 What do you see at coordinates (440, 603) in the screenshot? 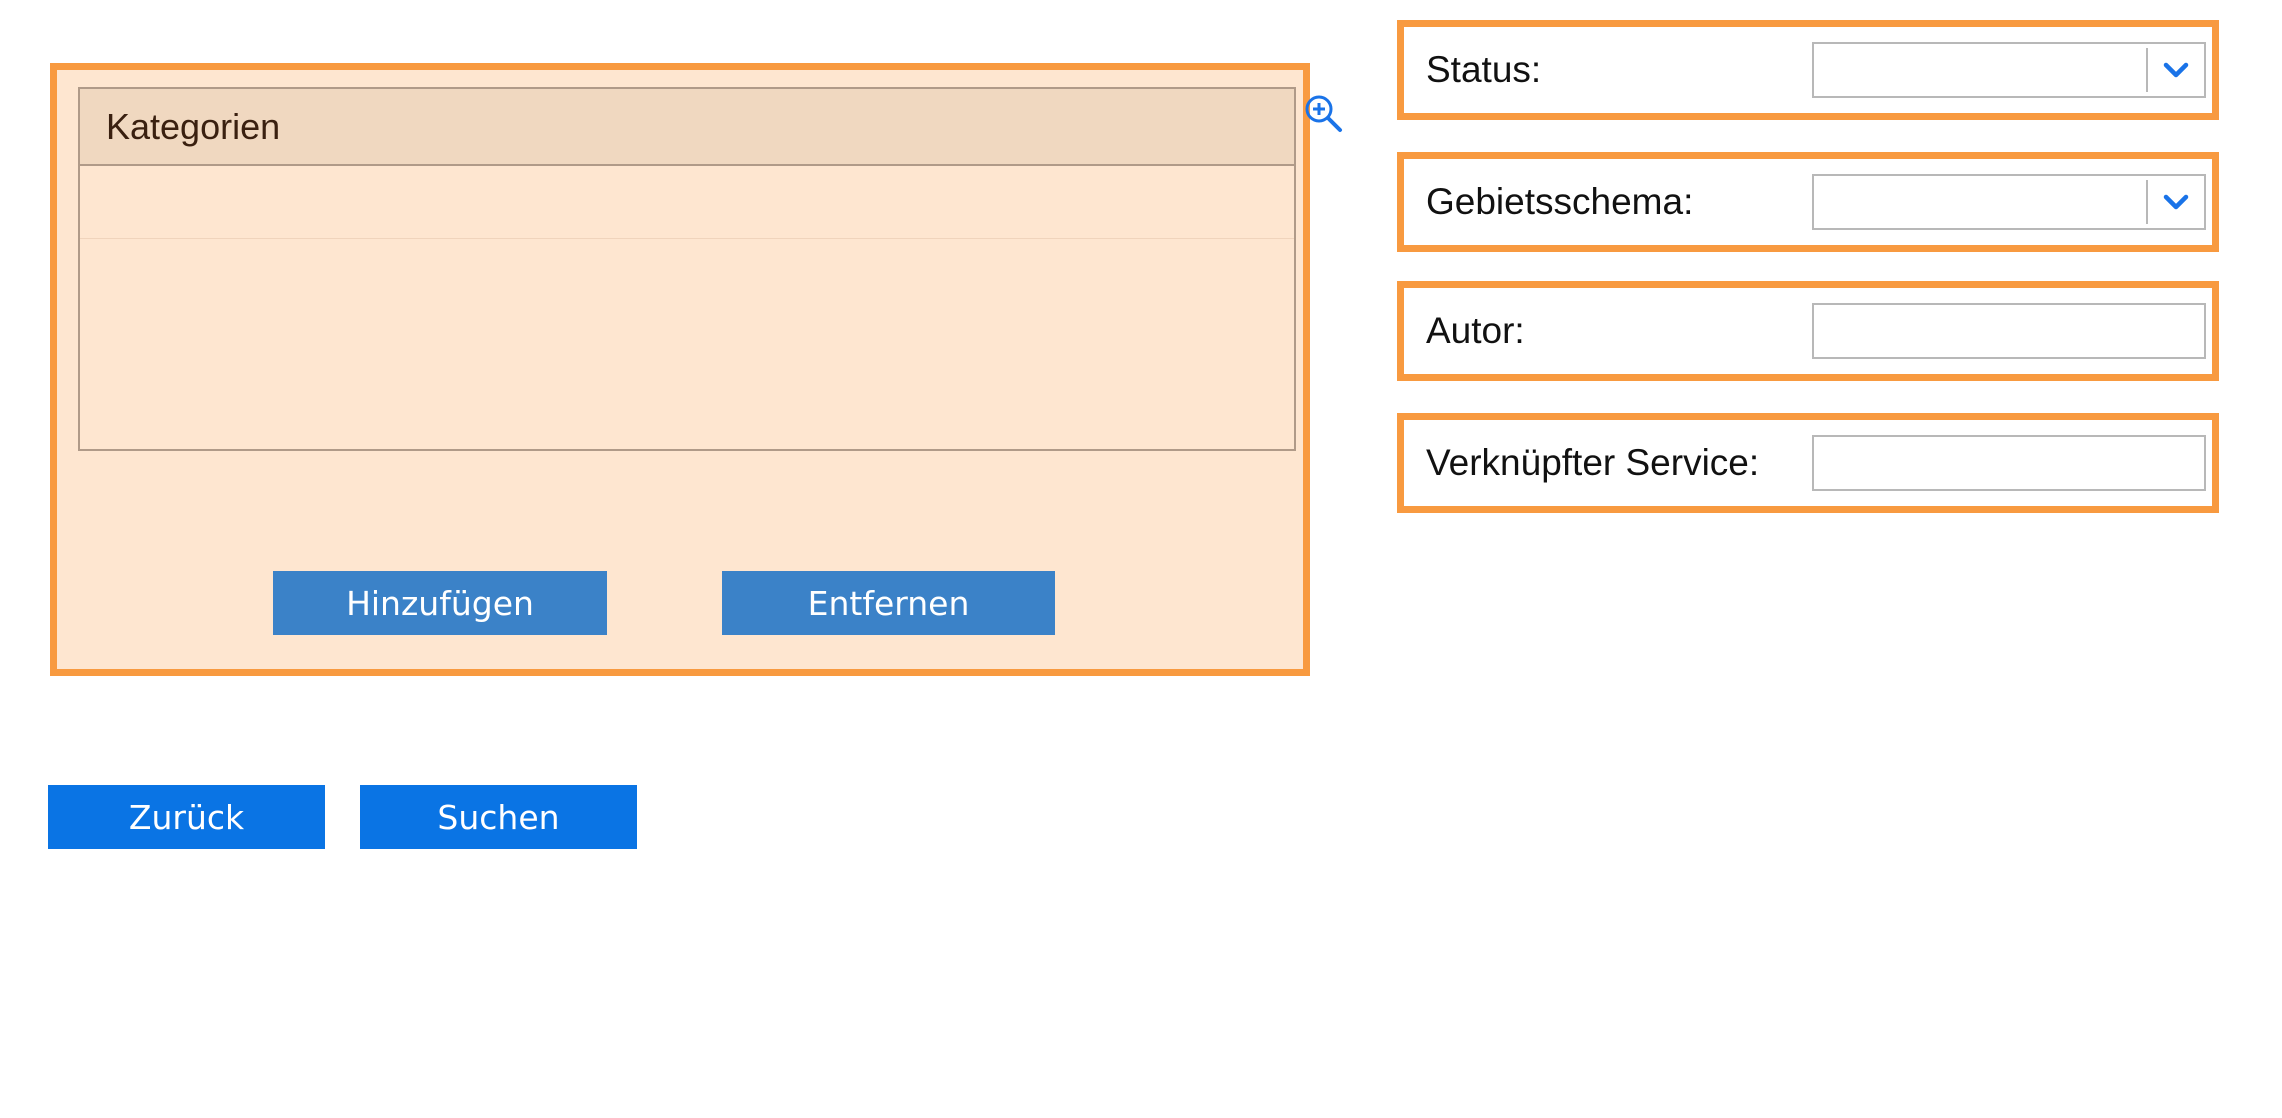
I see `add-button: Hinzufügen` at bounding box center [440, 603].